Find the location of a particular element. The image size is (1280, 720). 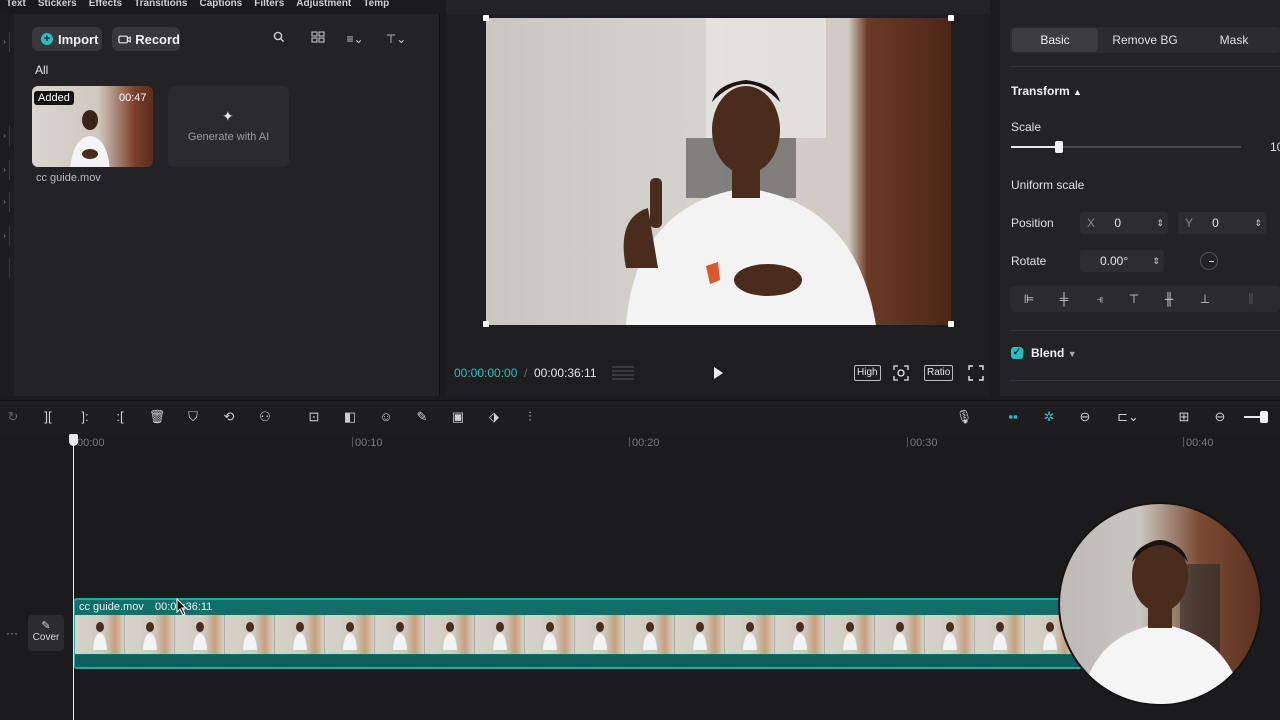

menu-stickers: Stickers is located at coordinates (57, 4).